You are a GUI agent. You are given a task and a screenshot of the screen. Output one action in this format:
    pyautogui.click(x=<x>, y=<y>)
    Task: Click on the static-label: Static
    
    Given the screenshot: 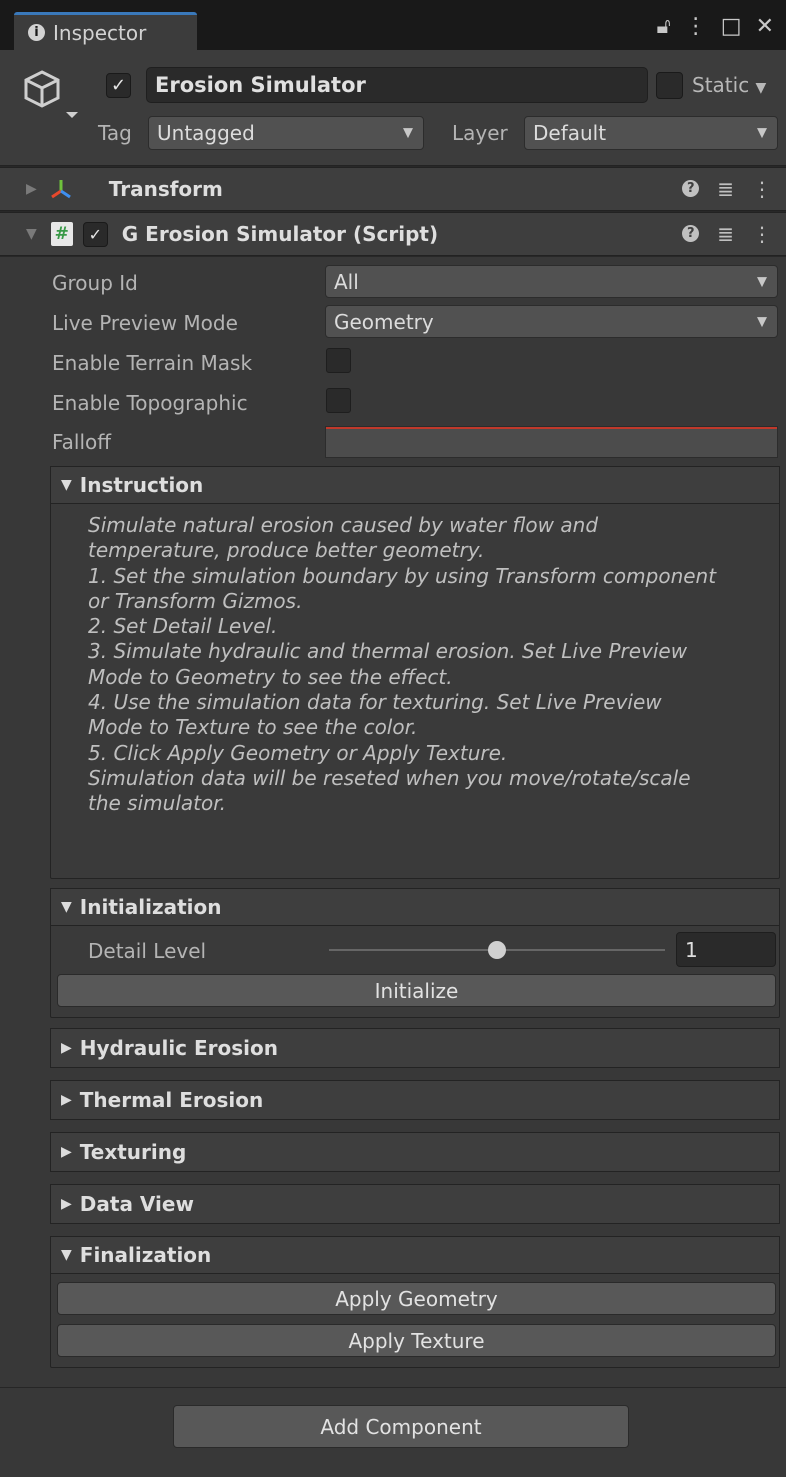 What is the action you would take?
    pyautogui.click(x=721, y=85)
    